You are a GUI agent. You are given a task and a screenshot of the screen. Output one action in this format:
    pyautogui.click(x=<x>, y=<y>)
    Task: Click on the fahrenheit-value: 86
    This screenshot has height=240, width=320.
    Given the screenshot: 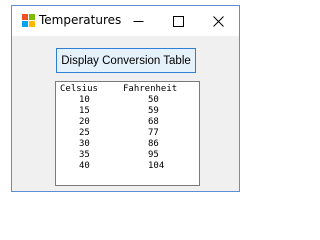 What is the action you would take?
    pyautogui.click(x=153, y=144)
    